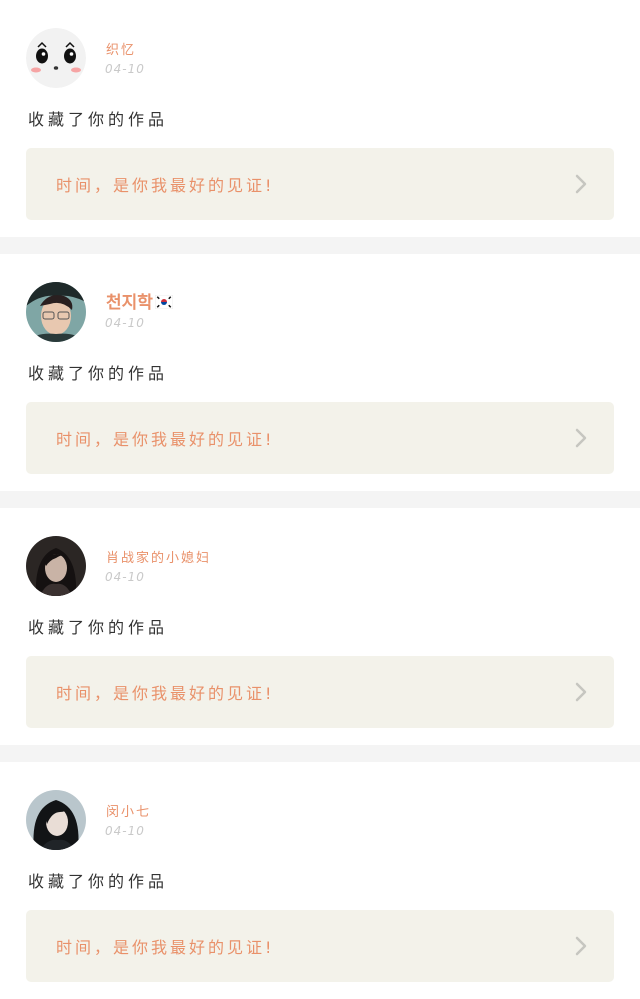  I want to click on girl-portrait-icon, so click(56, 820).